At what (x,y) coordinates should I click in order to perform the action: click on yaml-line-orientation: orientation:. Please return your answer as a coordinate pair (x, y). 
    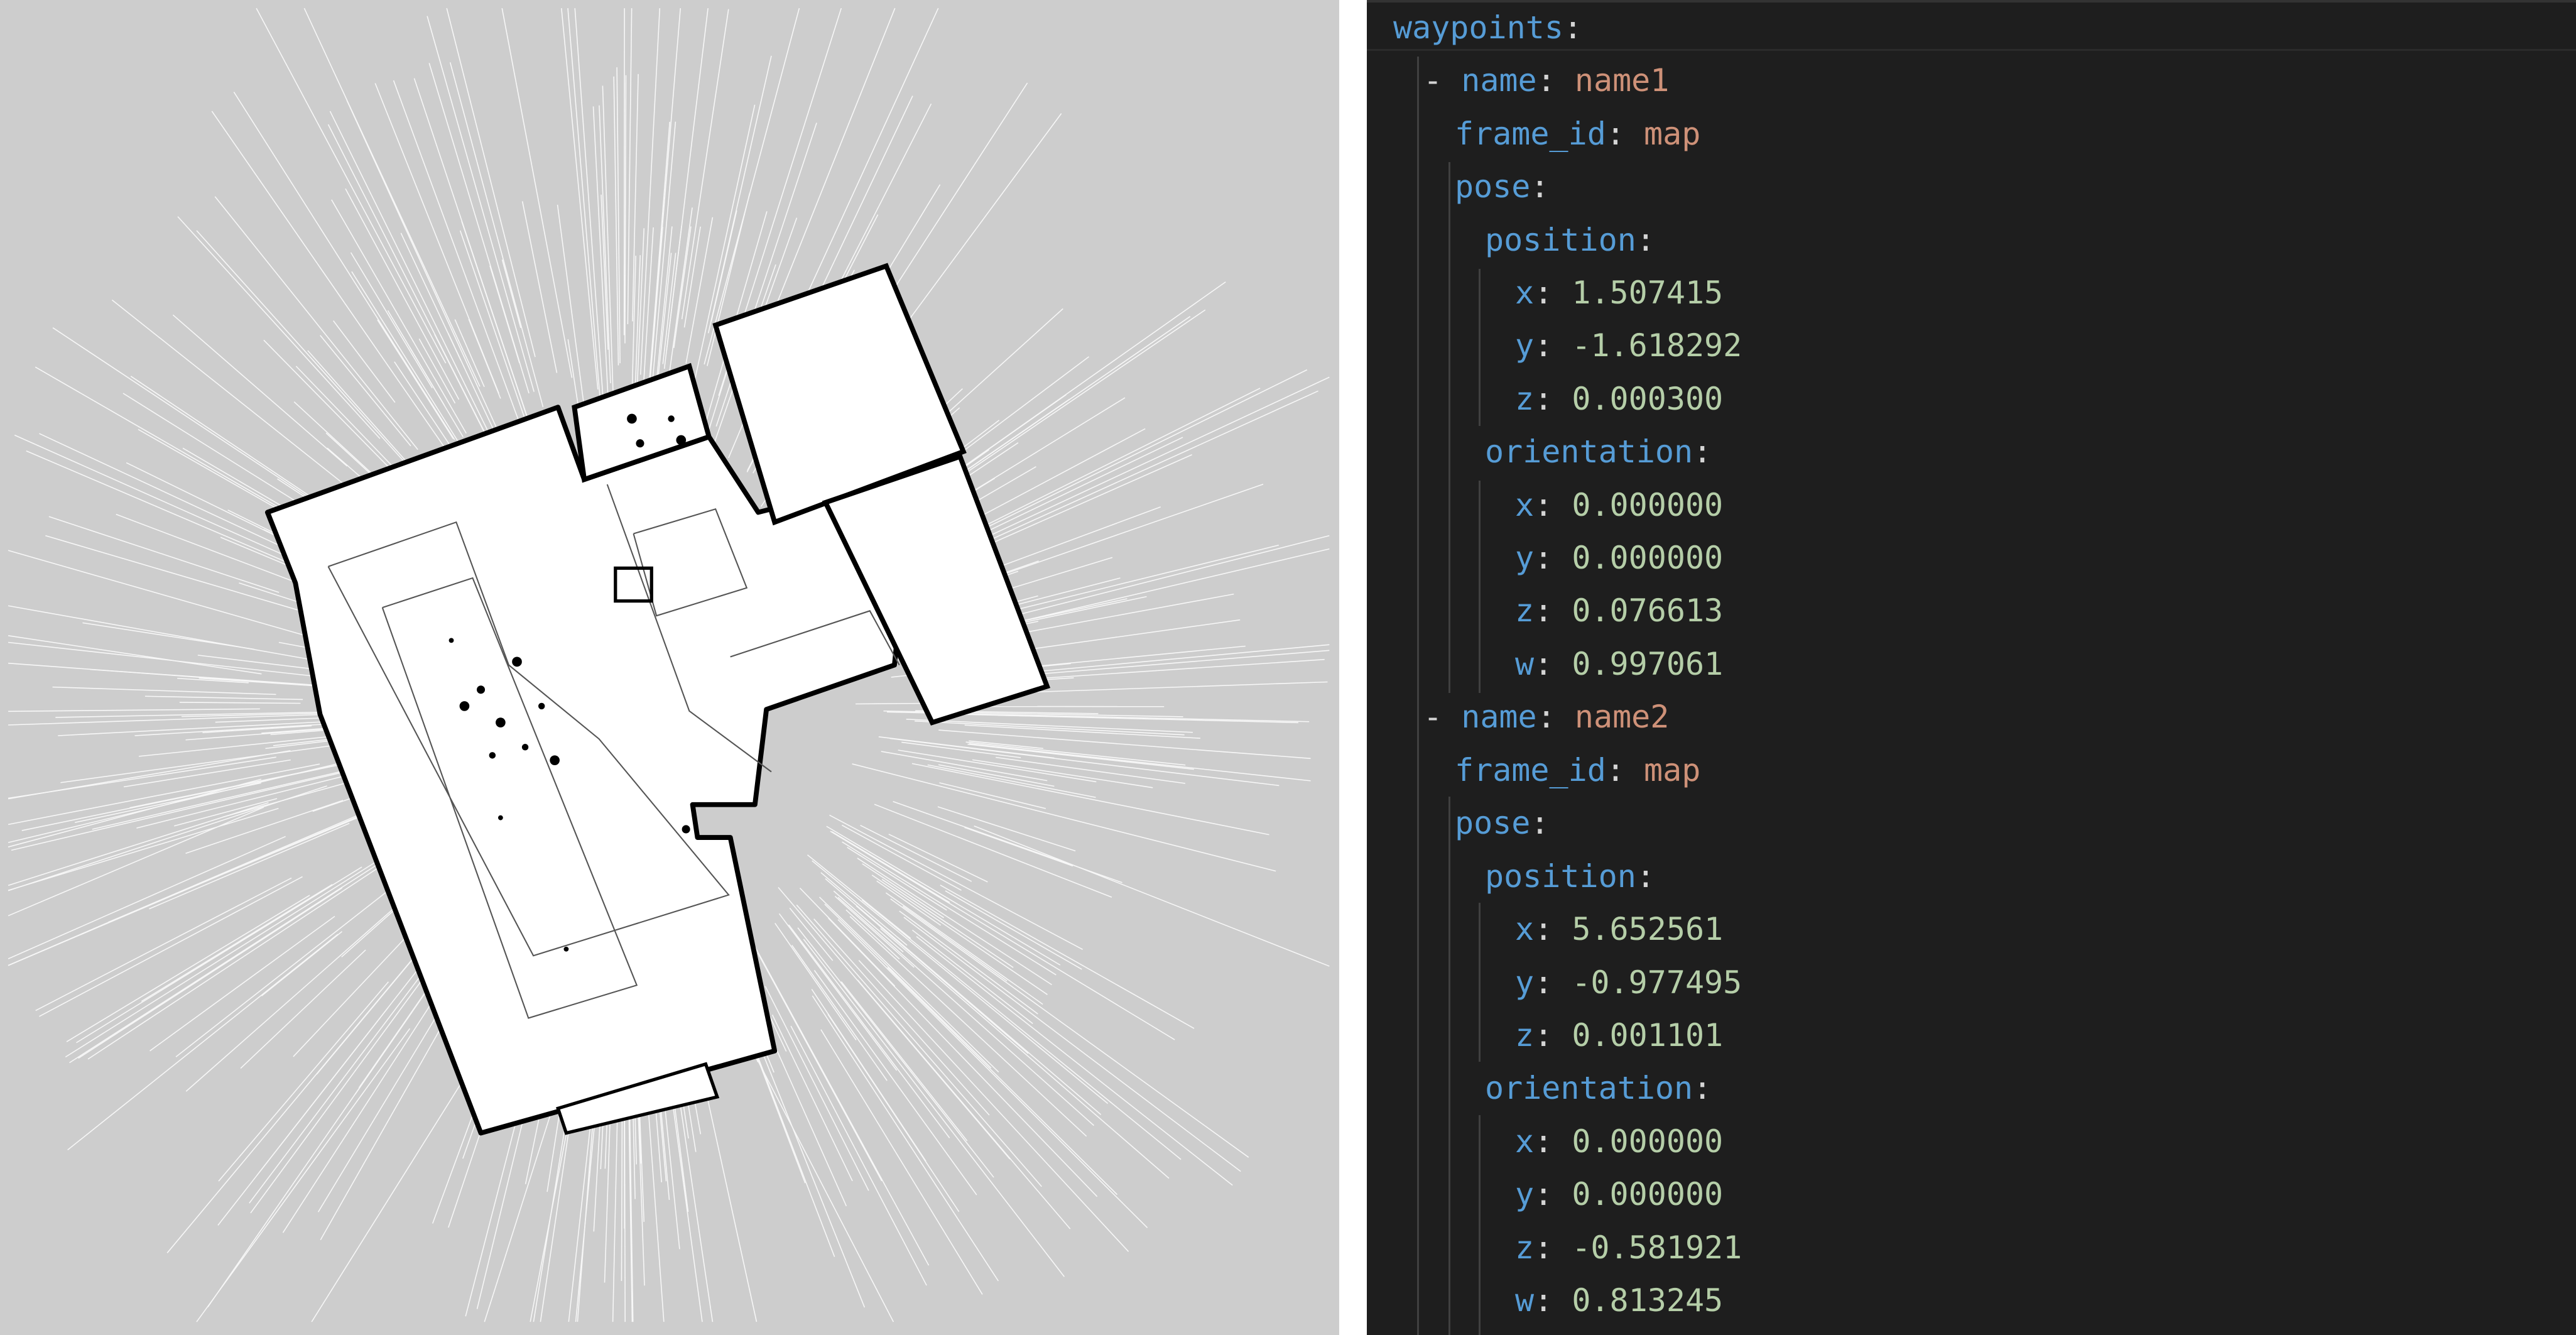
    Looking at the image, I should click on (1598, 1088).